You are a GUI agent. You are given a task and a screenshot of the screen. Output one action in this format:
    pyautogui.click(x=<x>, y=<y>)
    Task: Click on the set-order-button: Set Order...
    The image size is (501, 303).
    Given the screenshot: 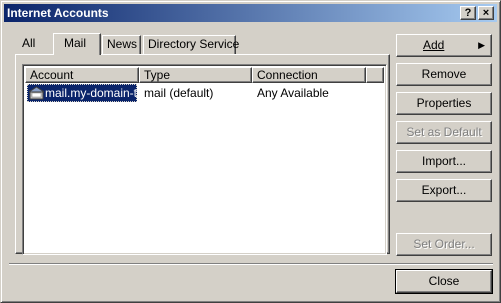 What is the action you would take?
    pyautogui.click(x=444, y=244)
    